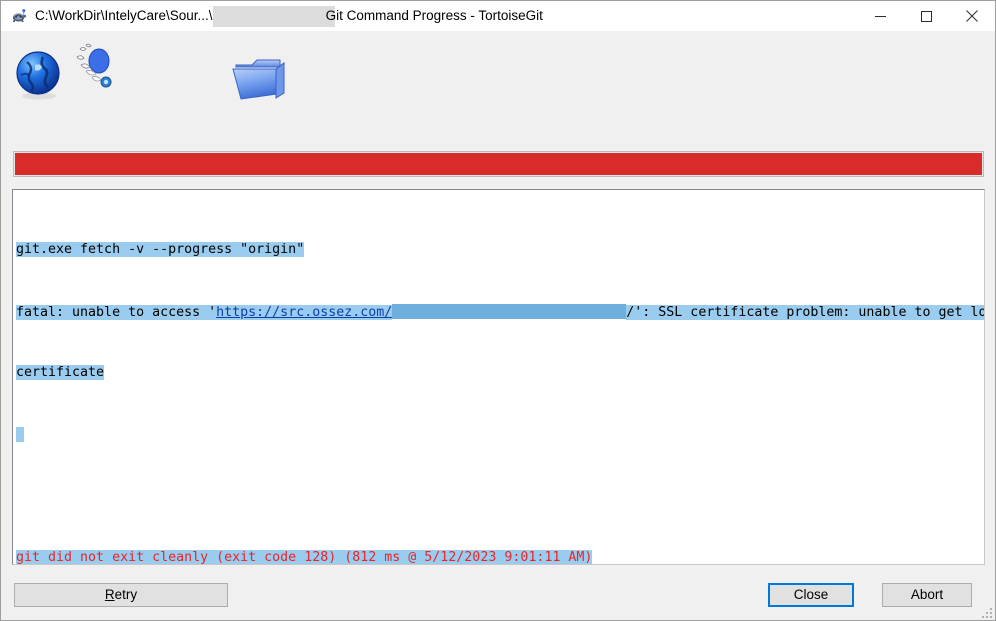 Image resolution: width=996 pixels, height=621 pixels. What do you see at coordinates (160, 250) in the screenshot?
I see `log-line-command: git.exe fetch -v --progress "origin"` at bounding box center [160, 250].